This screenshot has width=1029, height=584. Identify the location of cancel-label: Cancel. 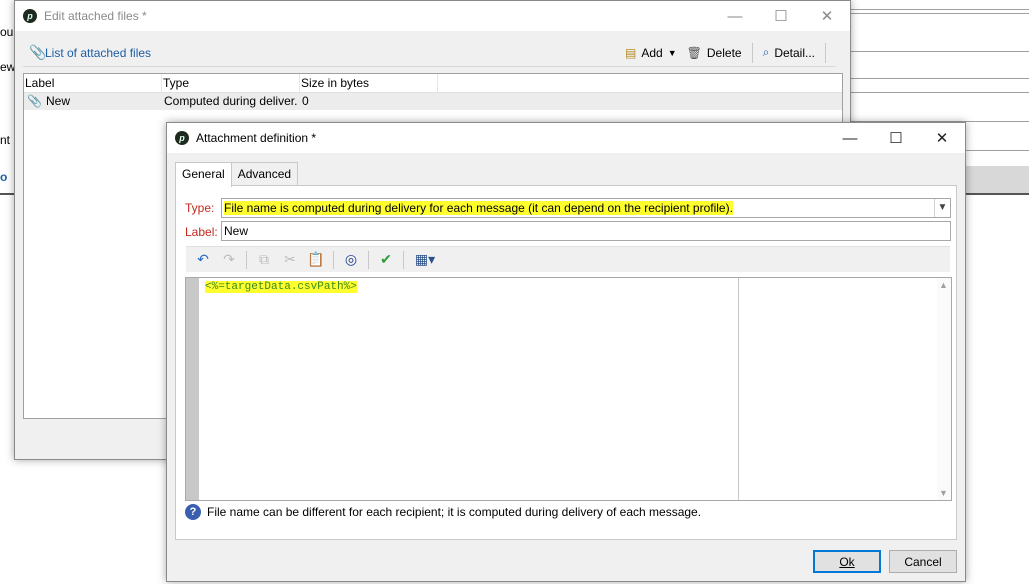
(923, 561).